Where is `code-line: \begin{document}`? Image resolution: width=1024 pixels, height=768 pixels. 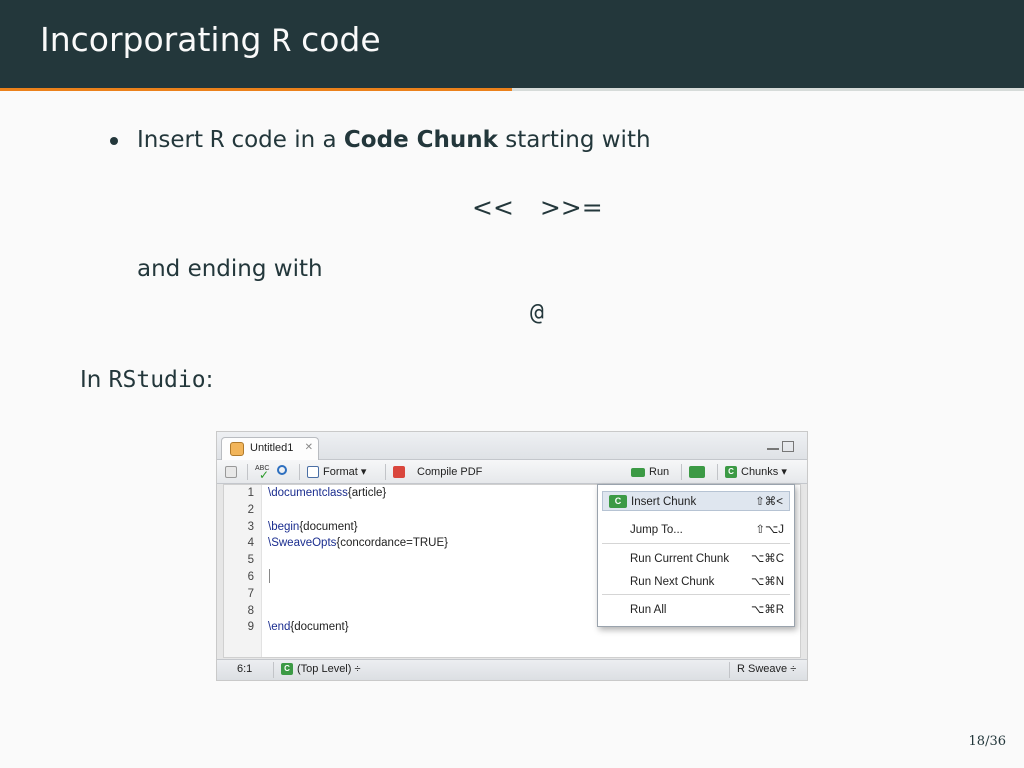
code-line: \begin{document} is located at coordinates (313, 527).